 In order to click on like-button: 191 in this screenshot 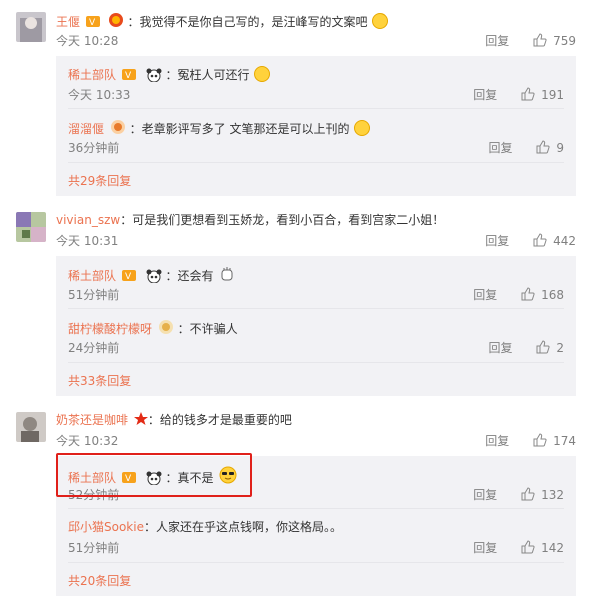, I will do `click(542, 95)`.